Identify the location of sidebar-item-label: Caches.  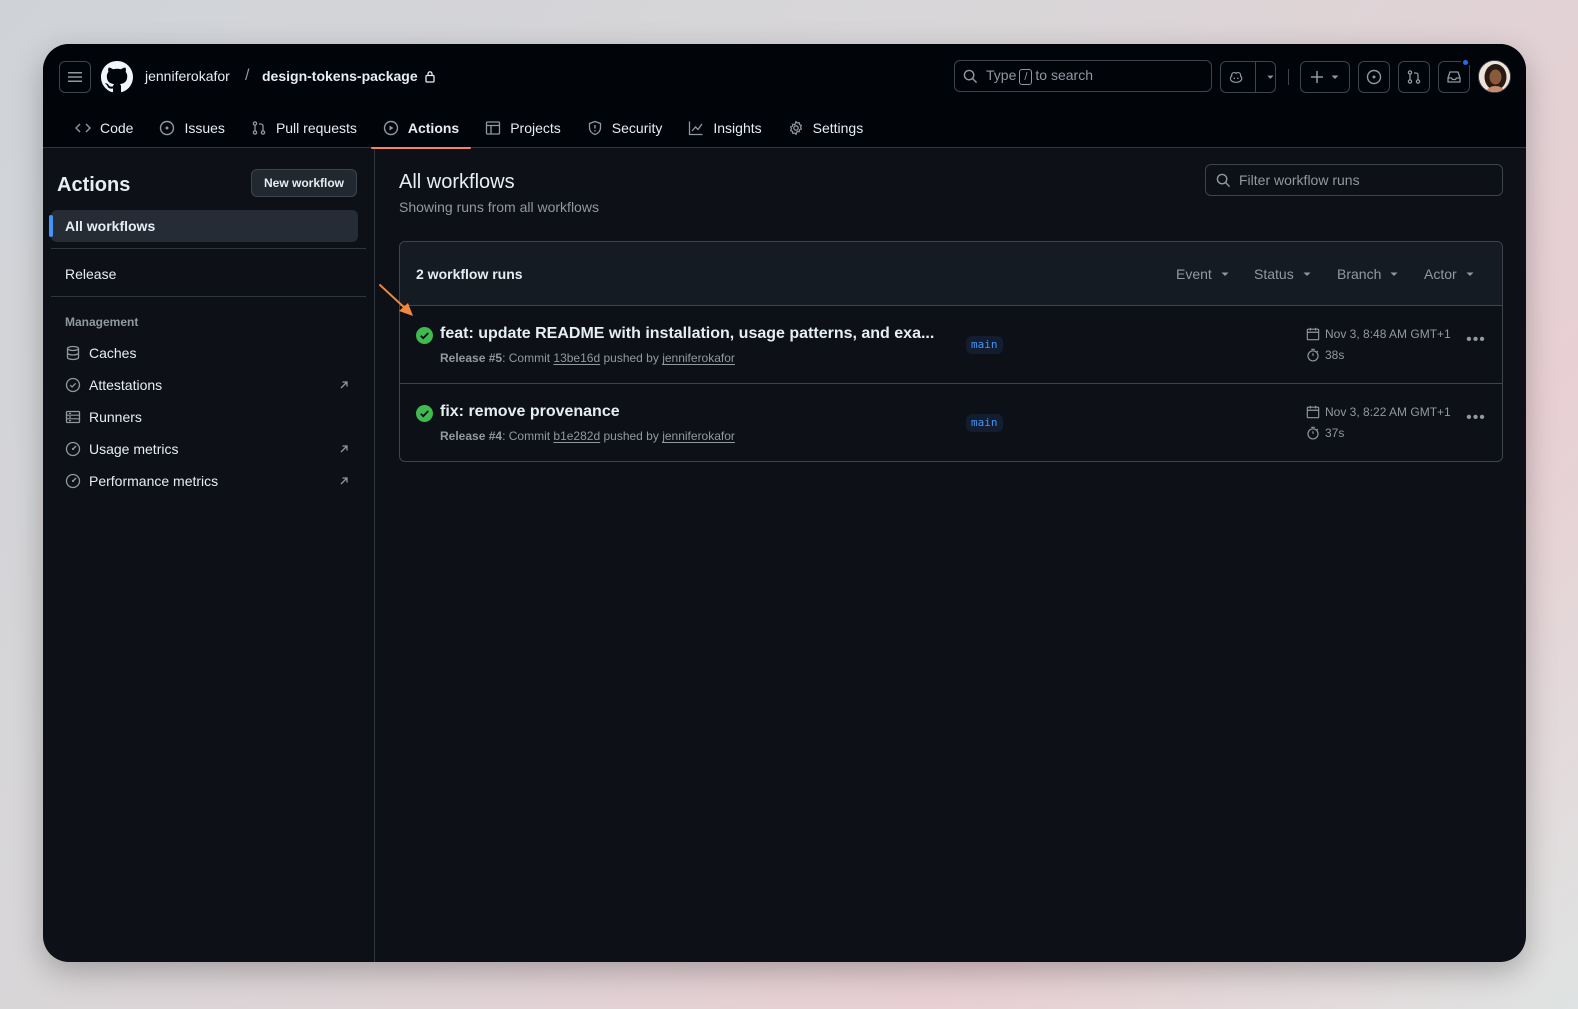
(113, 353).